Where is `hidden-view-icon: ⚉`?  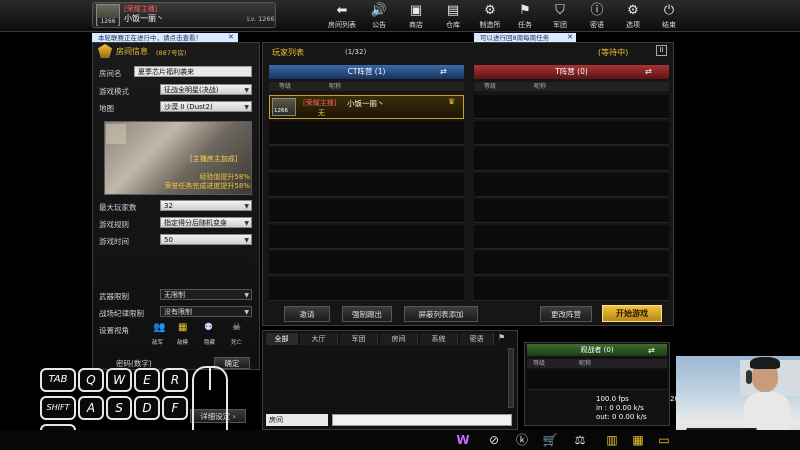 hidden-view-icon: ⚉ is located at coordinates (208, 327).